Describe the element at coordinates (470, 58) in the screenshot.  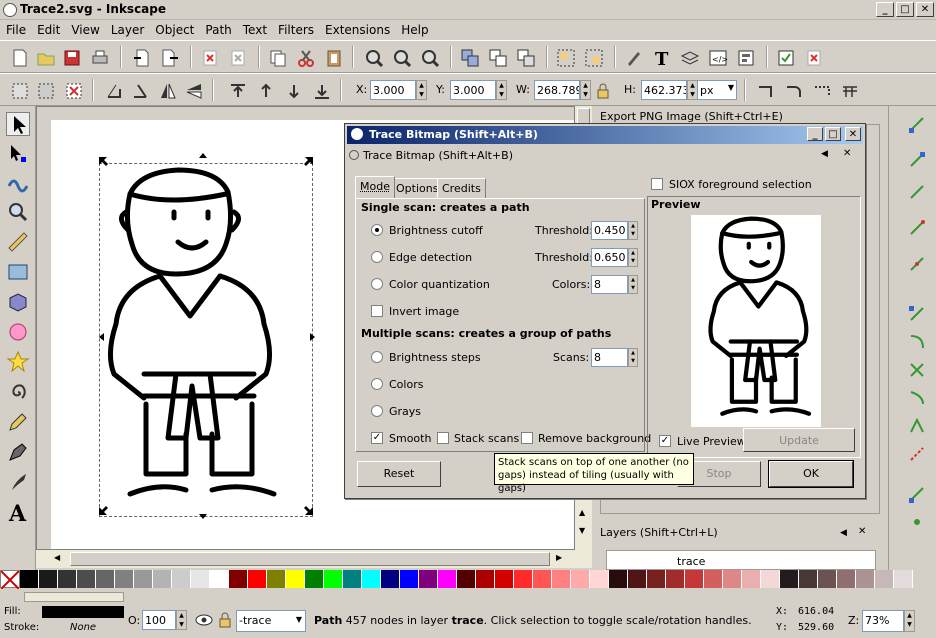
I see `duplicate-icon` at that location.